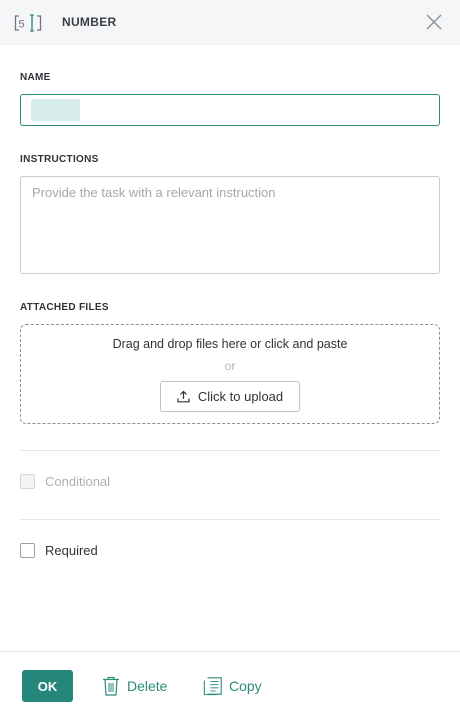 The image size is (460, 720). Describe the element at coordinates (230, 366) in the screenshot. I see `dropzone-or-text: or` at that location.